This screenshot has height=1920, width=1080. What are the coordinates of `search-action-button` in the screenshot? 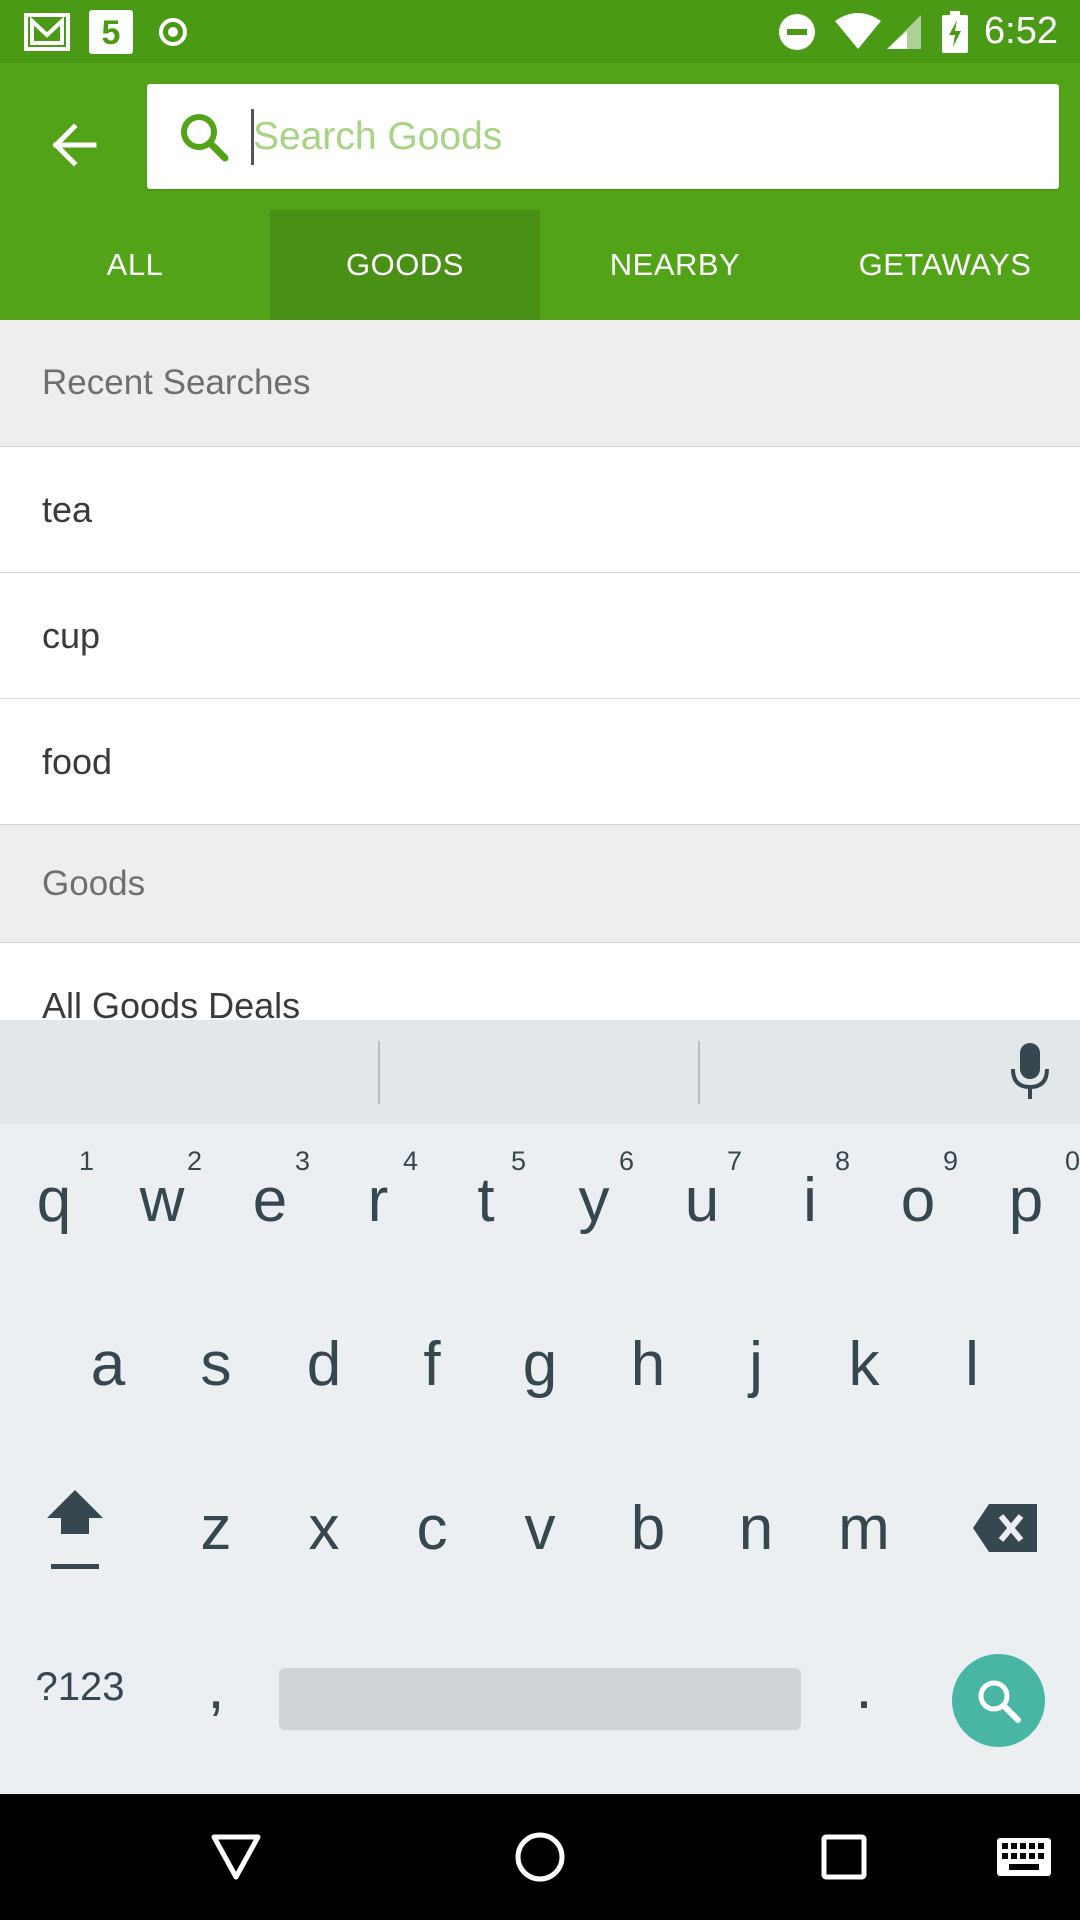 It's located at (998, 1700).